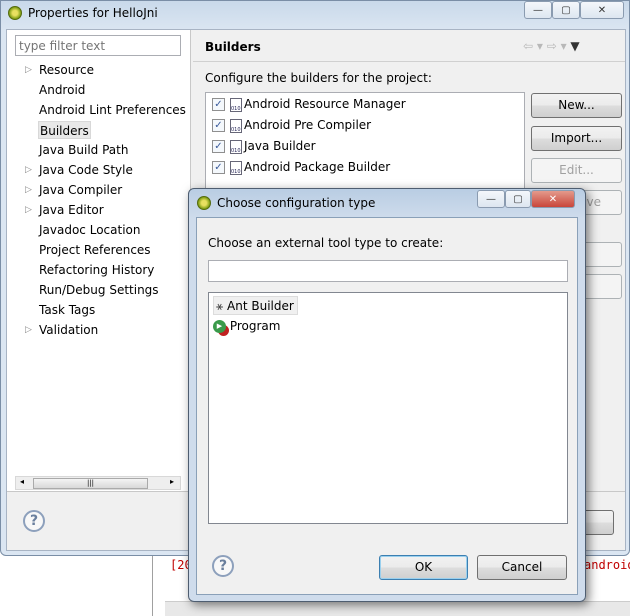  I want to click on scroll-left-arrow: ◂, so click(22, 481).